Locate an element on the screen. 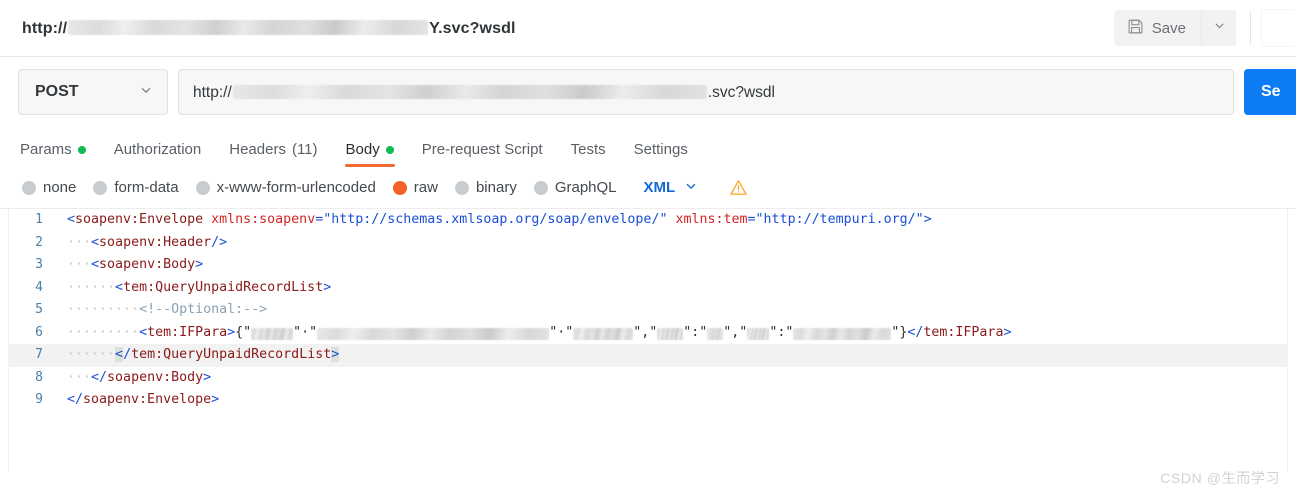 This screenshot has height=500, width=1296. tab-label: Authorization is located at coordinates (157, 149).